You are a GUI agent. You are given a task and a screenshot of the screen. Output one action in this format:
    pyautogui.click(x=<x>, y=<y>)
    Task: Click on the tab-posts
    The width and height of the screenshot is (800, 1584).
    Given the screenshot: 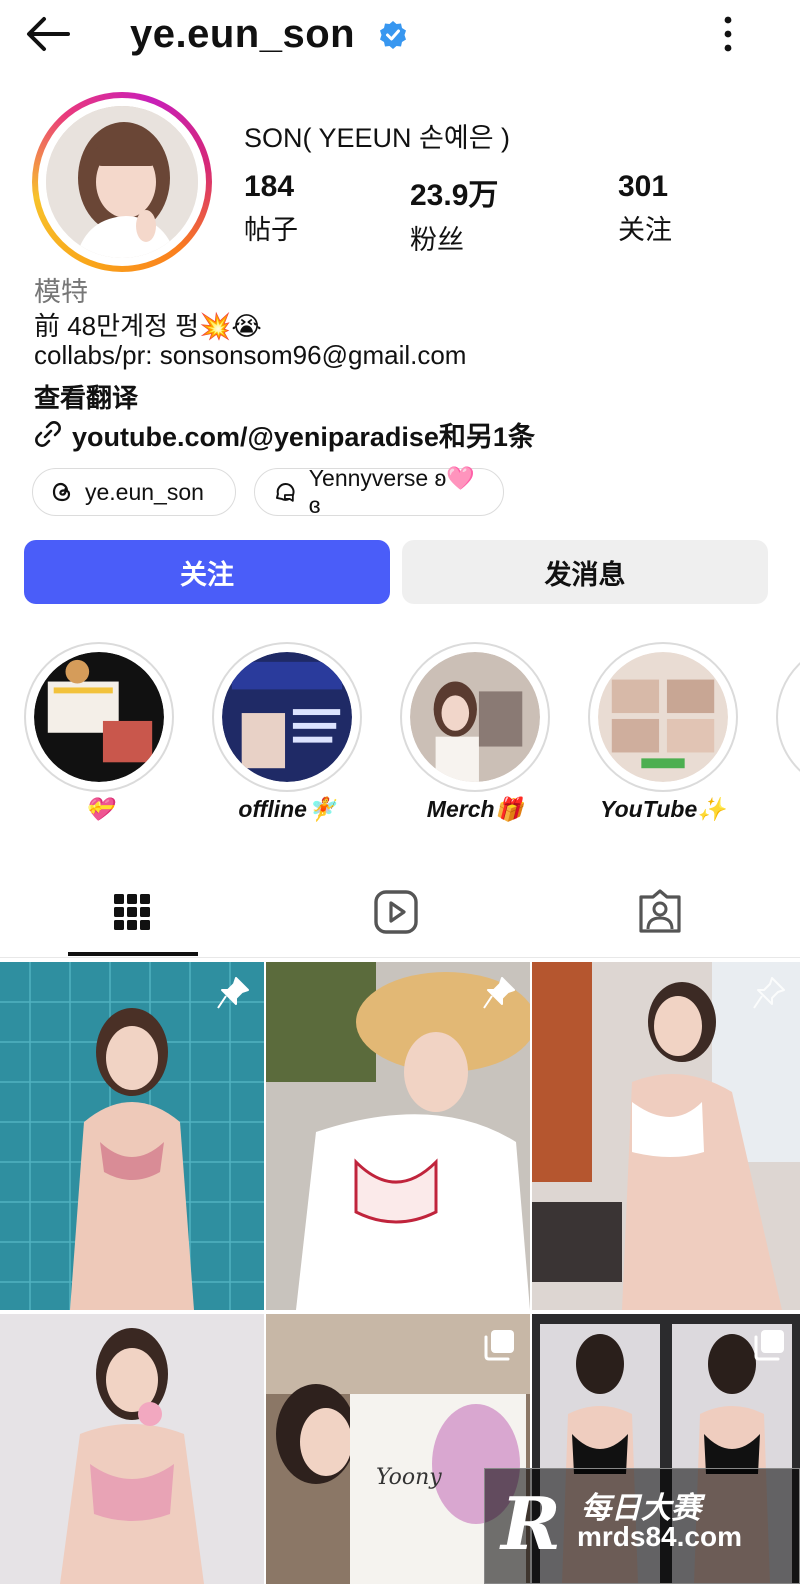 What is the action you would take?
    pyautogui.click(x=132, y=912)
    